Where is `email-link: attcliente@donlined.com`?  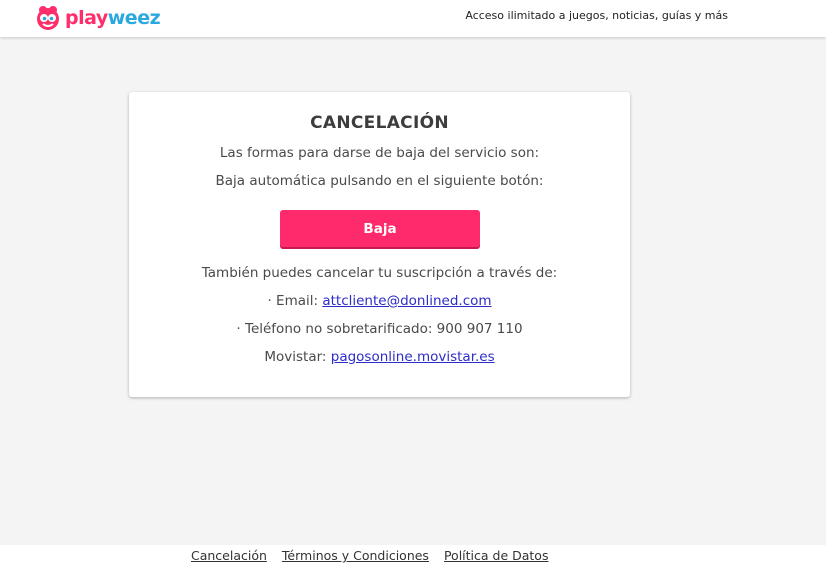 email-link: attcliente@donlined.com is located at coordinates (406, 301).